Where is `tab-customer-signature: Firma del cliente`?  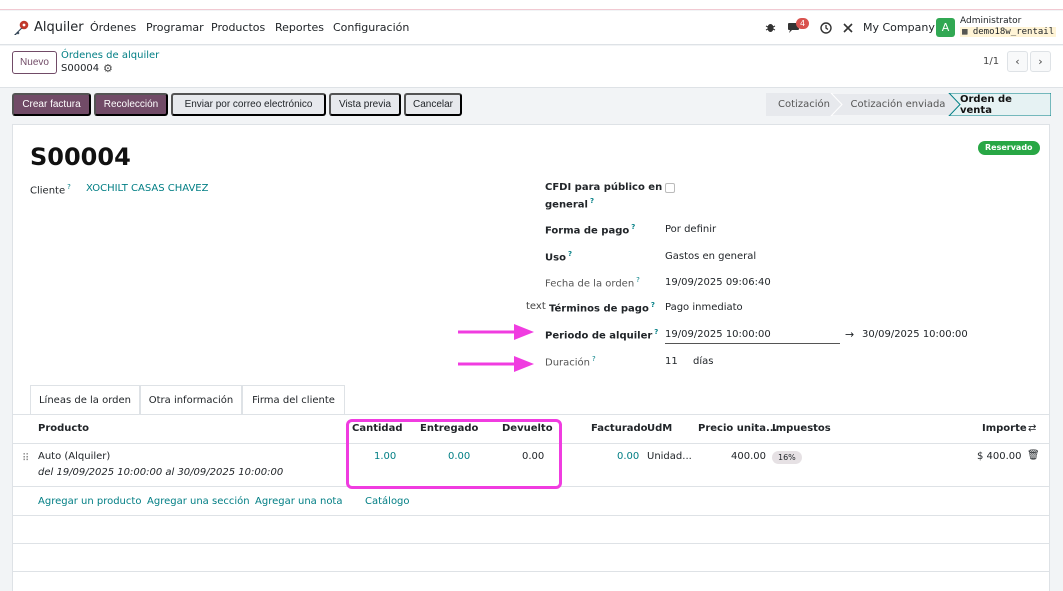
tab-customer-signature: Firma del cliente is located at coordinates (293, 400).